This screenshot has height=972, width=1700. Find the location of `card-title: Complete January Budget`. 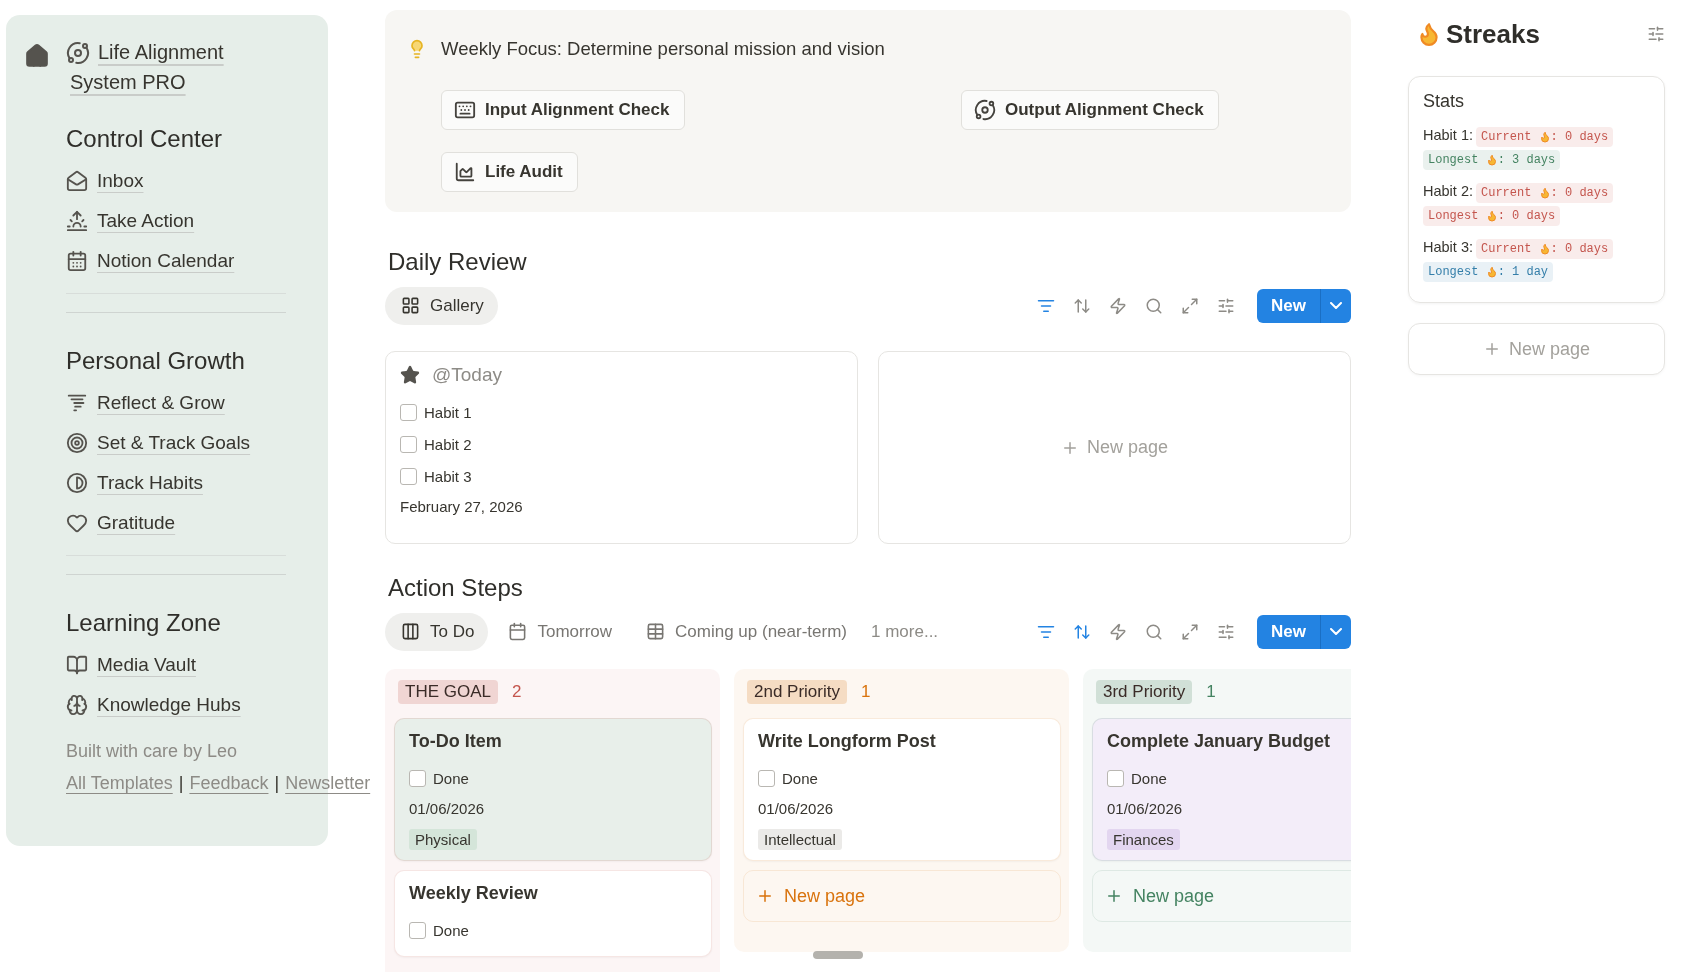

card-title: Complete January Budget is located at coordinates (1219, 742).